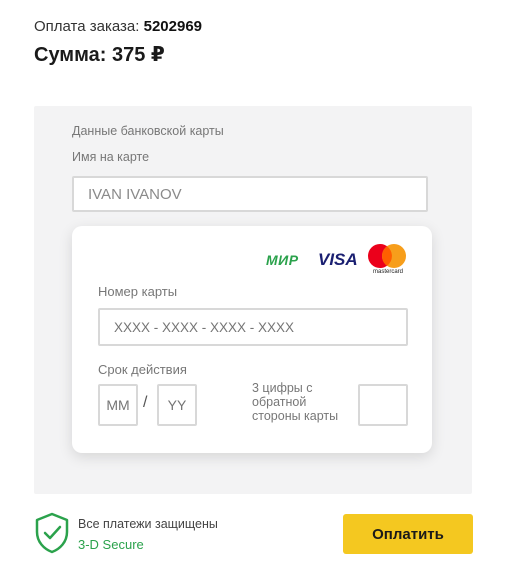  Describe the element at coordinates (173, 26) in the screenshot. I see `order-number: 5202969` at that location.